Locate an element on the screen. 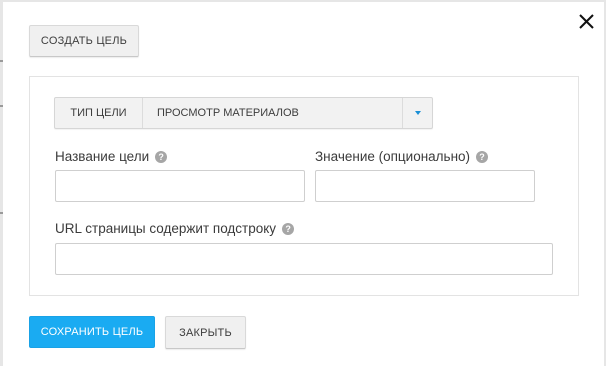 The width and height of the screenshot is (606, 366). goal-value-label: Значение (опционально) ? is located at coordinates (402, 156).